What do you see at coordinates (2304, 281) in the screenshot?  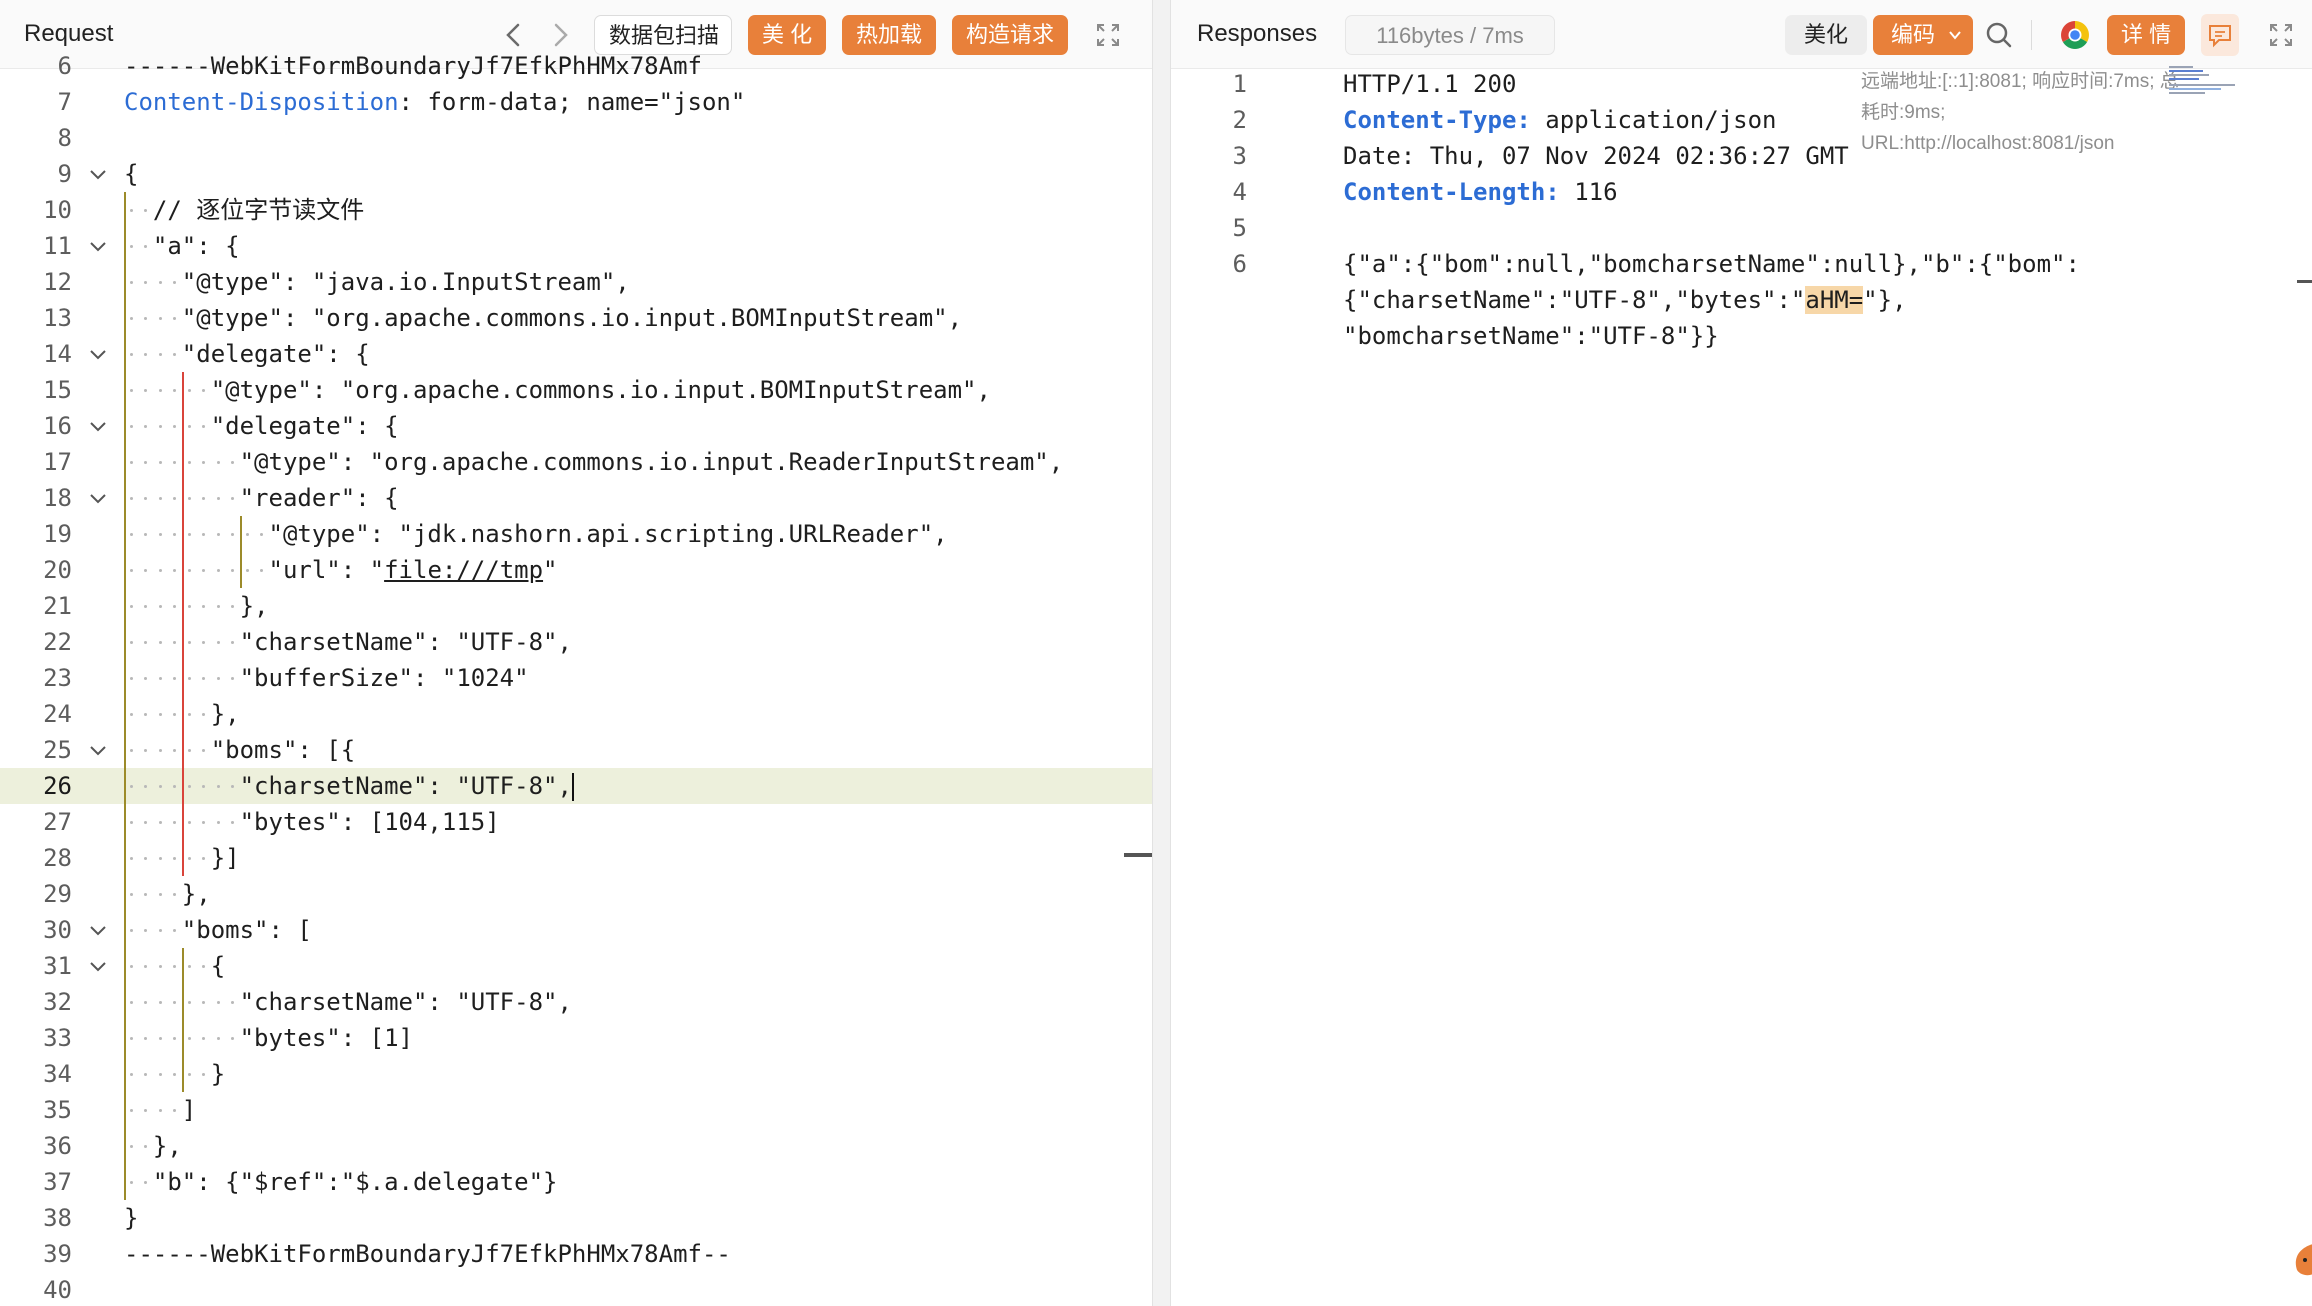 I see `scroll-marker` at bounding box center [2304, 281].